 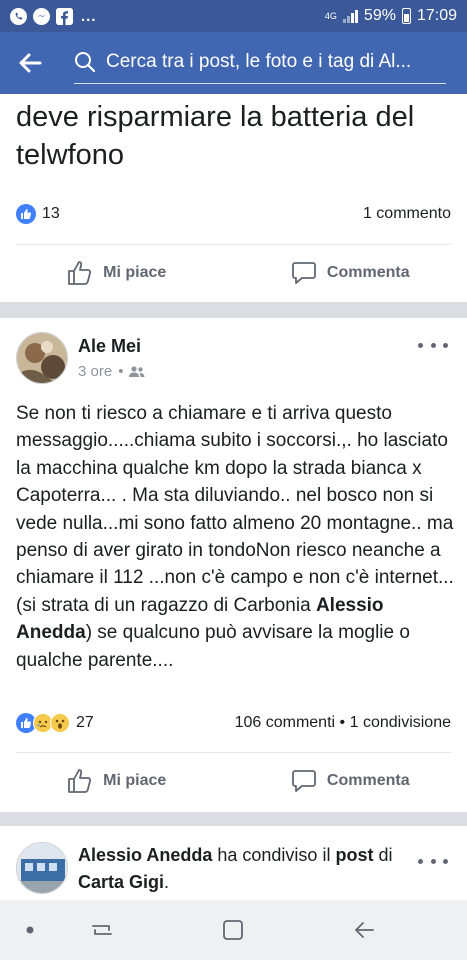 I want to click on previous-post-reactions: 13 1 commento, so click(x=233, y=214).